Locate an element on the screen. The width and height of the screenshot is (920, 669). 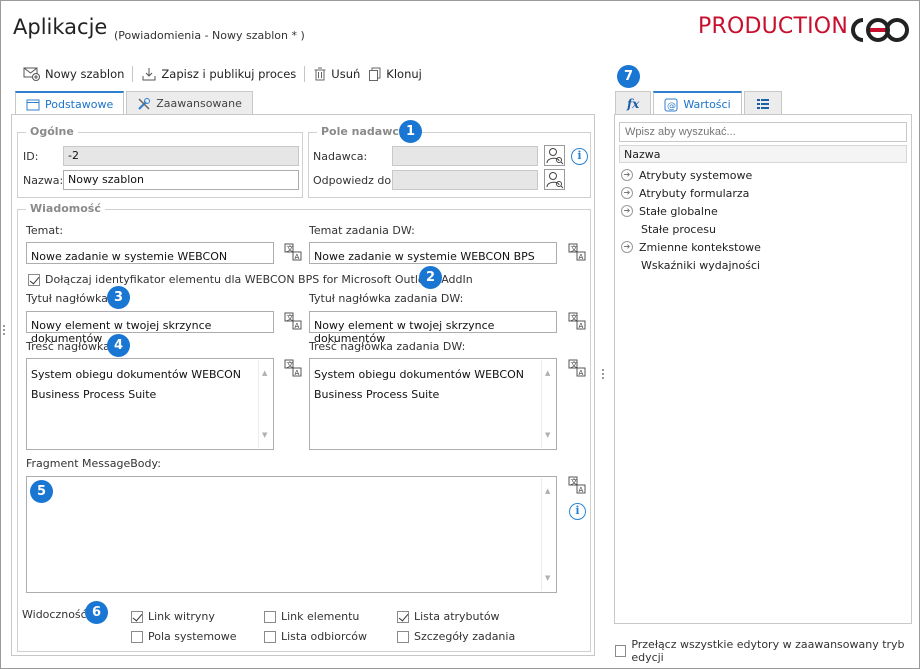
reply-to-picker-button is located at coordinates (554, 179).